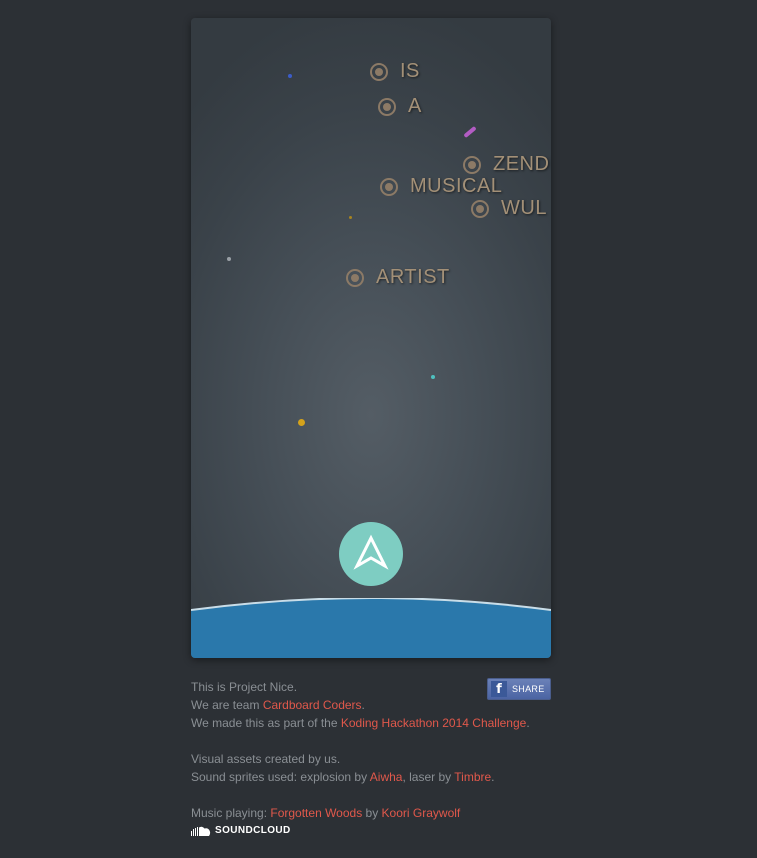 The height and width of the screenshot is (858, 757). I want to click on facebook-share-button: f SHARE, so click(519, 689).